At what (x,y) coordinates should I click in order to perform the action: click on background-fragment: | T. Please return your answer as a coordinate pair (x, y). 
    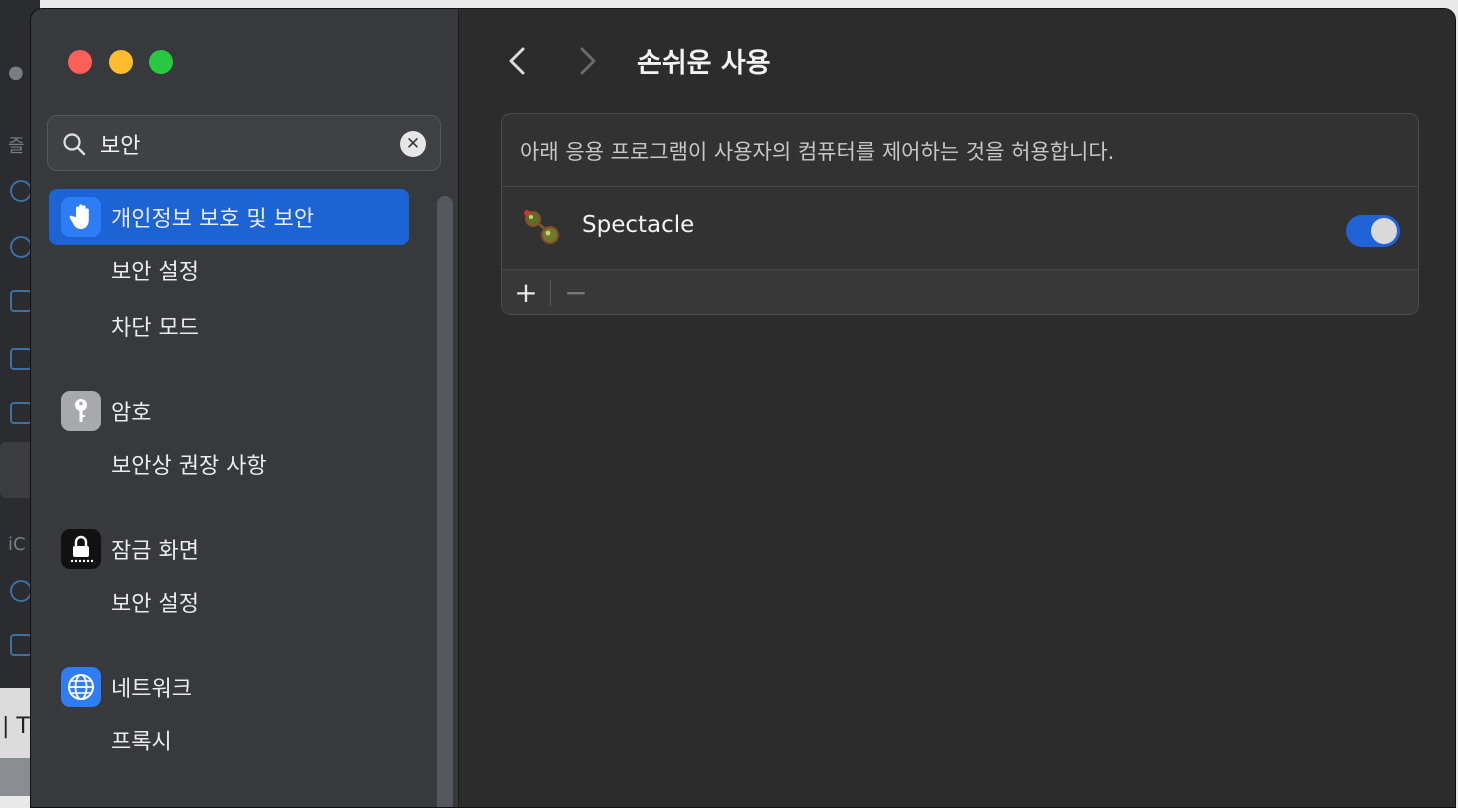
    Looking at the image, I should click on (16, 726).